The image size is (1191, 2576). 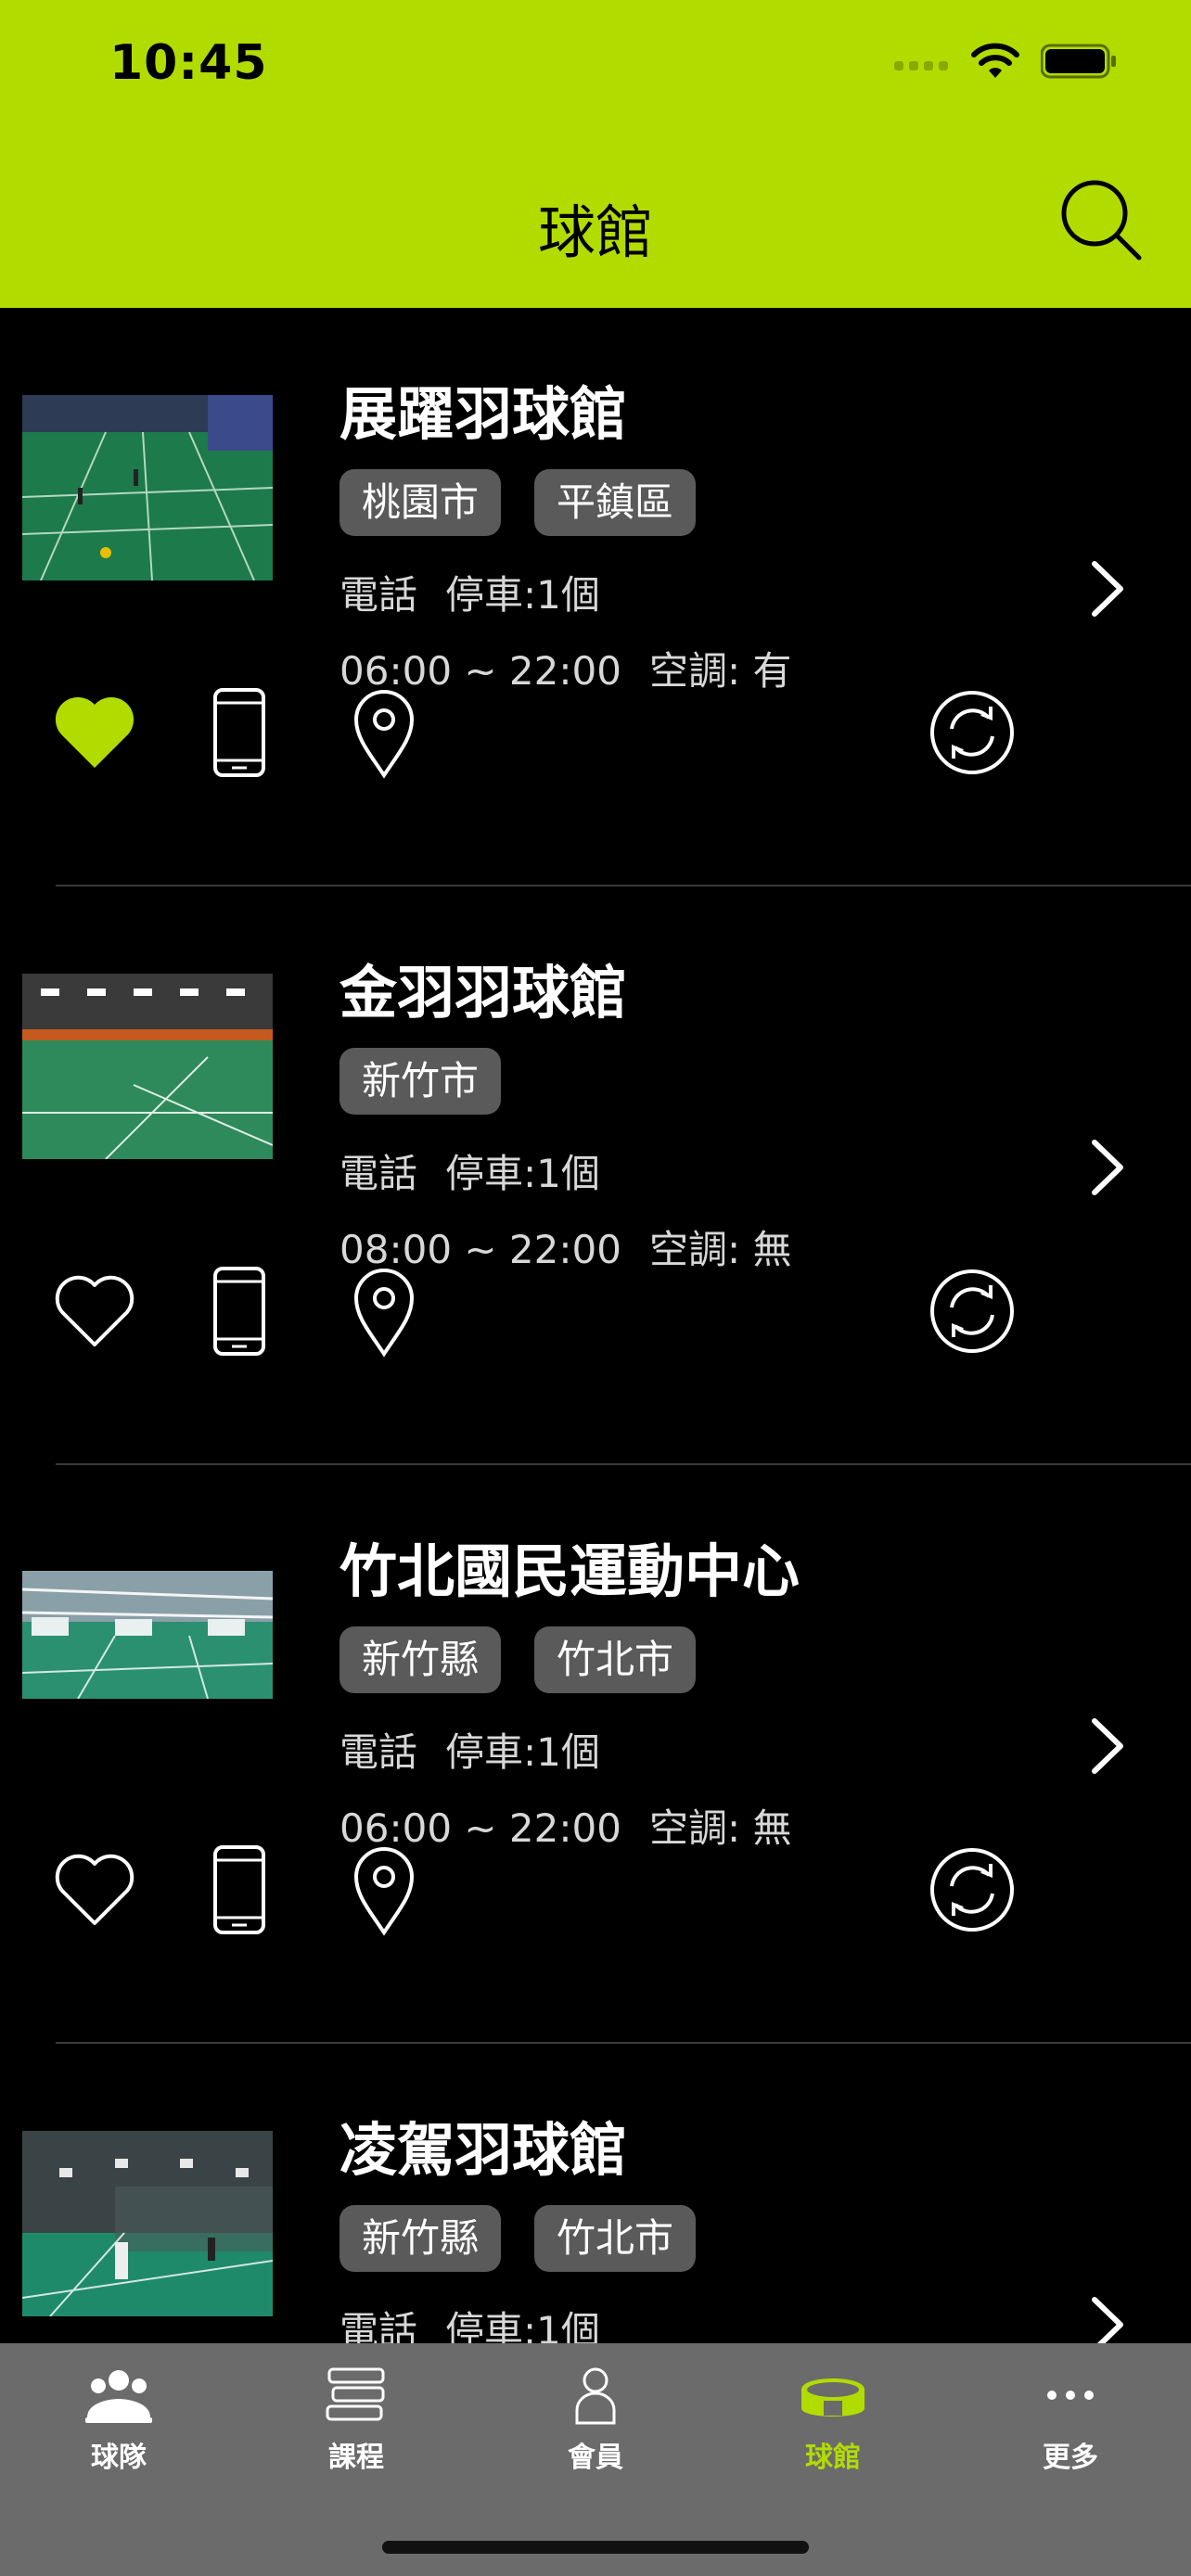 I want to click on tab-courses: 課程, so click(x=356, y=2420).